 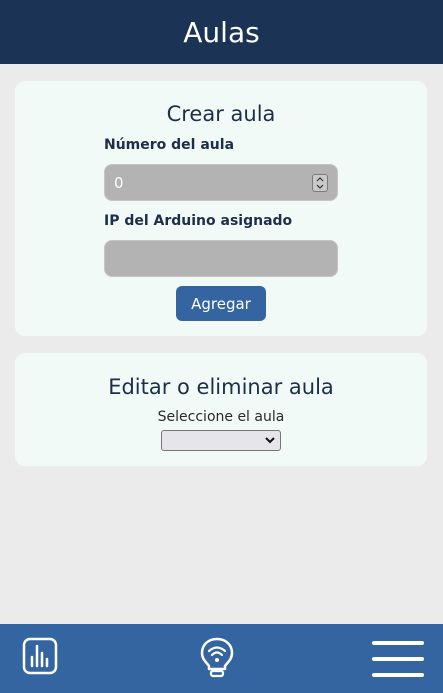 I want to click on stepper-up-icon, so click(x=320, y=179).